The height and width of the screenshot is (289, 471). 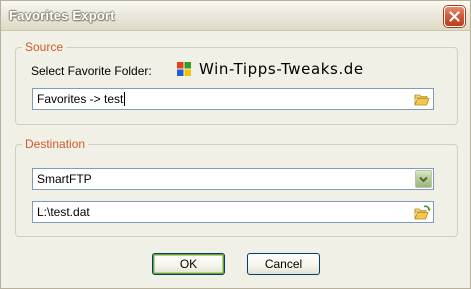 I want to click on title-bar: Favorites Export, so click(x=235, y=16).